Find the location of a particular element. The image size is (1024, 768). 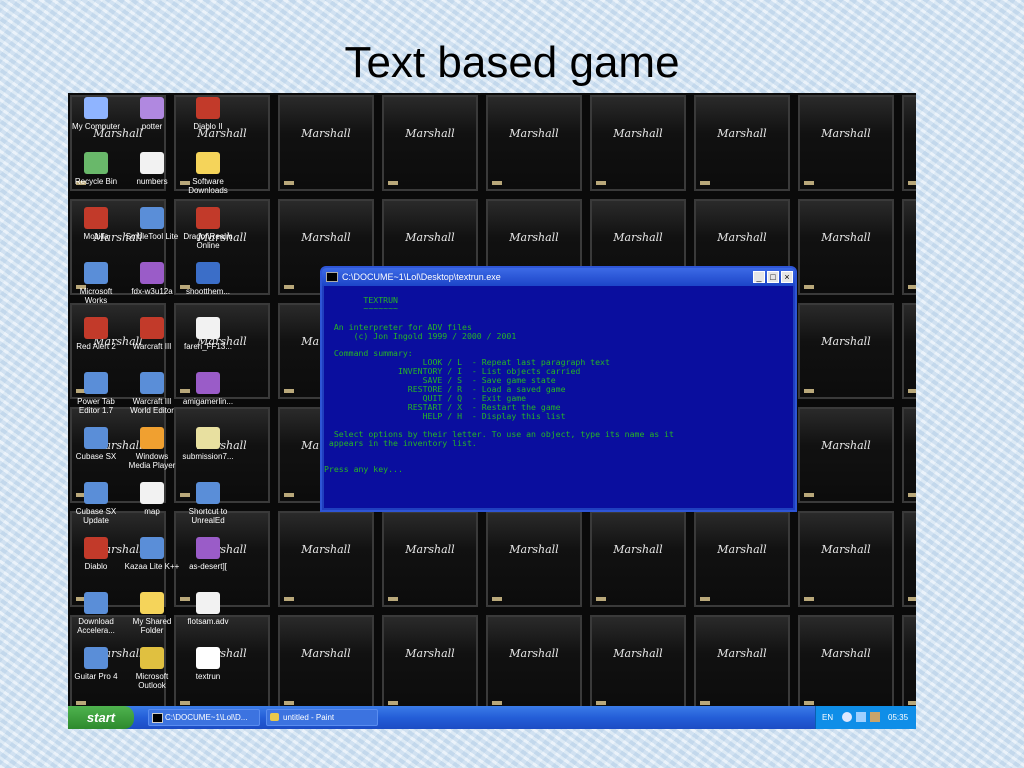

maximize-button: □ is located at coordinates (773, 277).